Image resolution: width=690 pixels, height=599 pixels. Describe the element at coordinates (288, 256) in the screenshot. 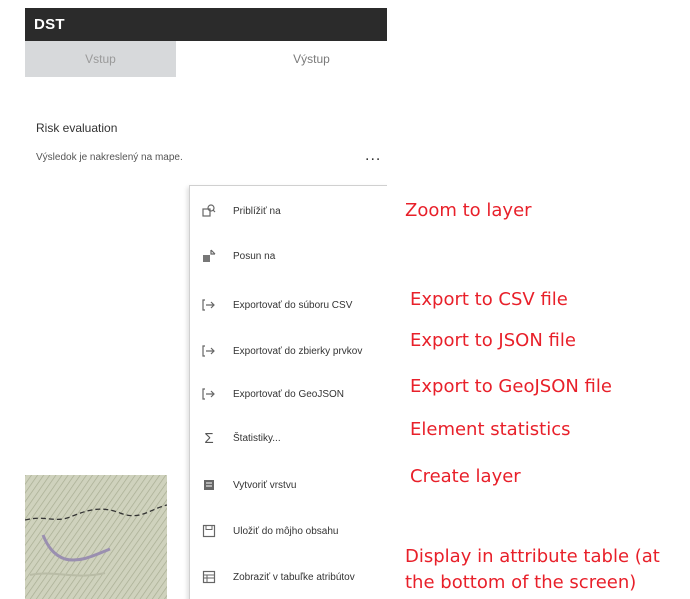

I see `menu-item-pan-to: Posun na` at that location.